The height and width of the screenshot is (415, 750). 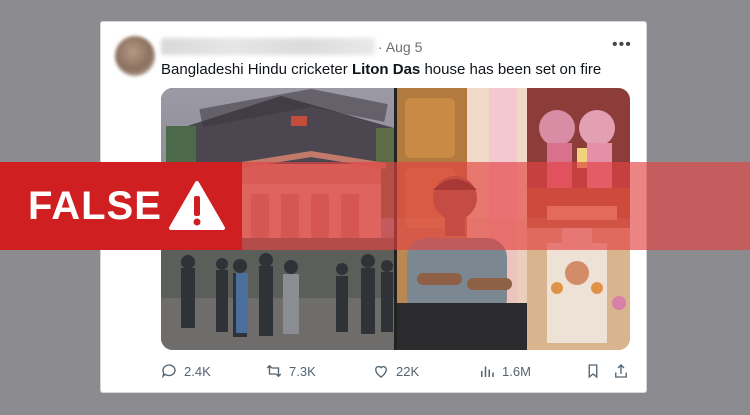 What do you see at coordinates (274, 371) in the screenshot?
I see `retweet-icon` at bounding box center [274, 371].